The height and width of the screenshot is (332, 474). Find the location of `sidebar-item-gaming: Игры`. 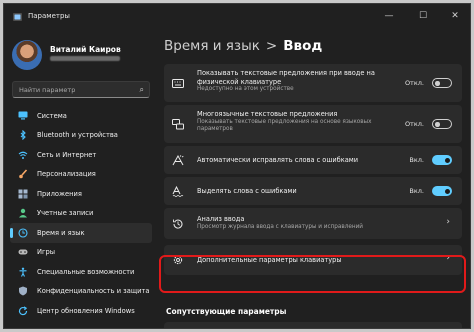

sidebar-item-gaming: Игры is located at coordinates (81, 253).